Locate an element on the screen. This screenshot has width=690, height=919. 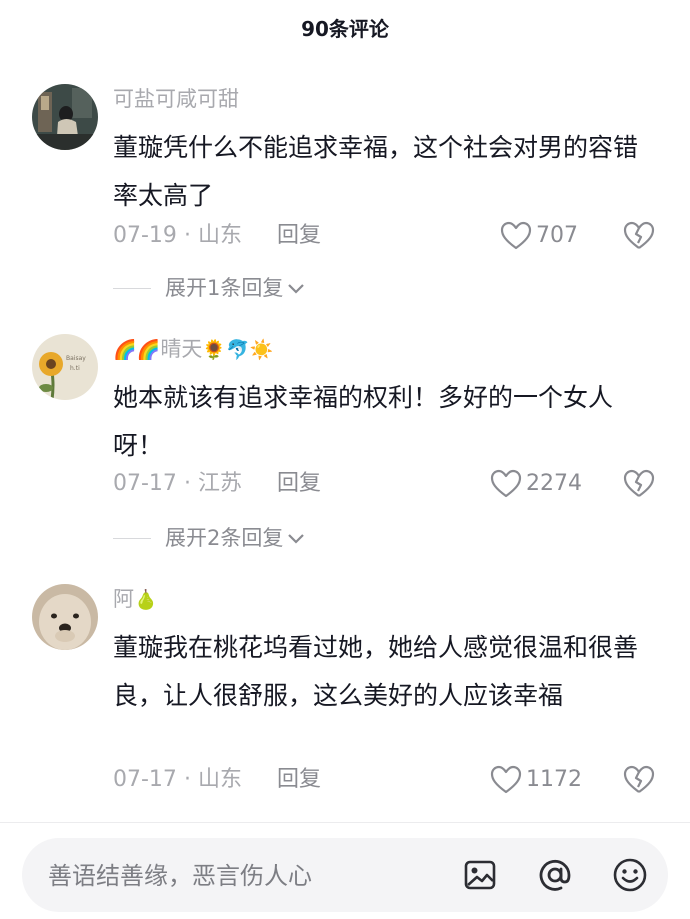
like-button: 2274 is located at coordinates (536, 484).